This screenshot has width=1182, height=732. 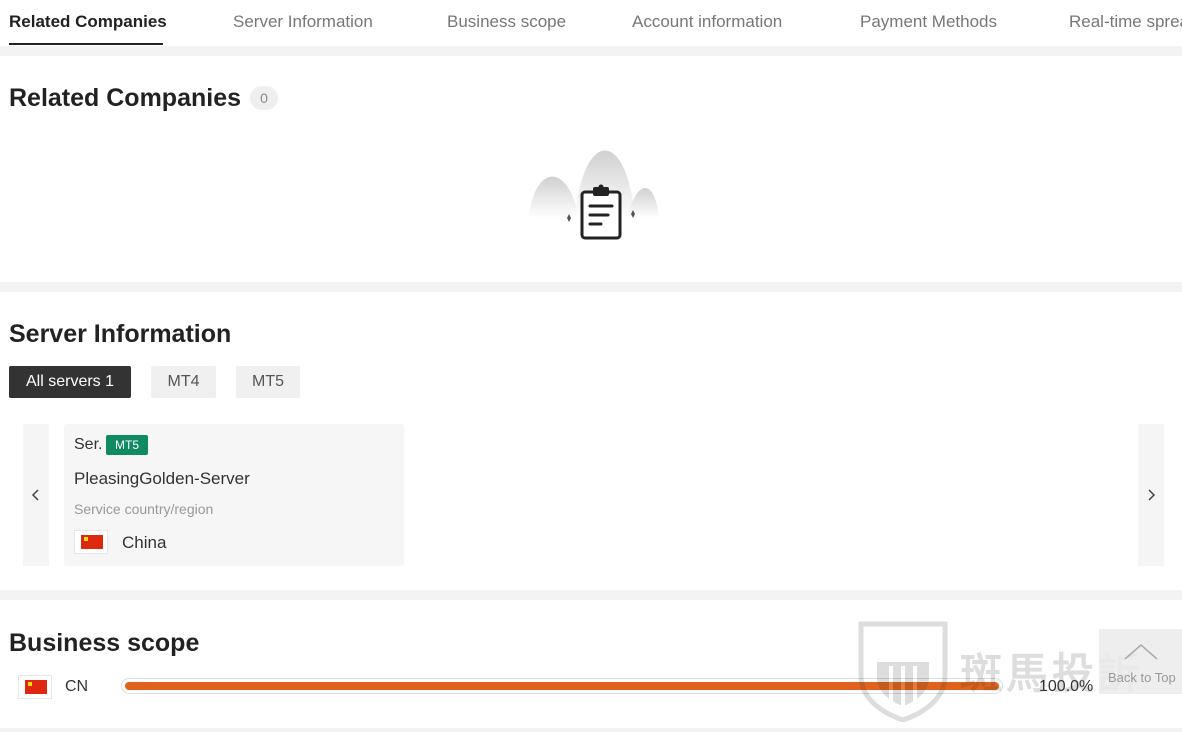 I want to click on server-country: China, so click(x=144, y=542).